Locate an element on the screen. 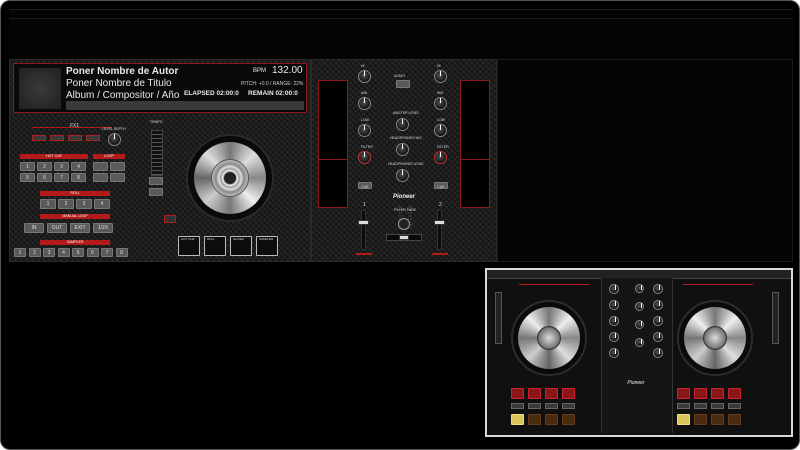  filter-fade-label: FILTER FADE is located at coordinates (405, 210).